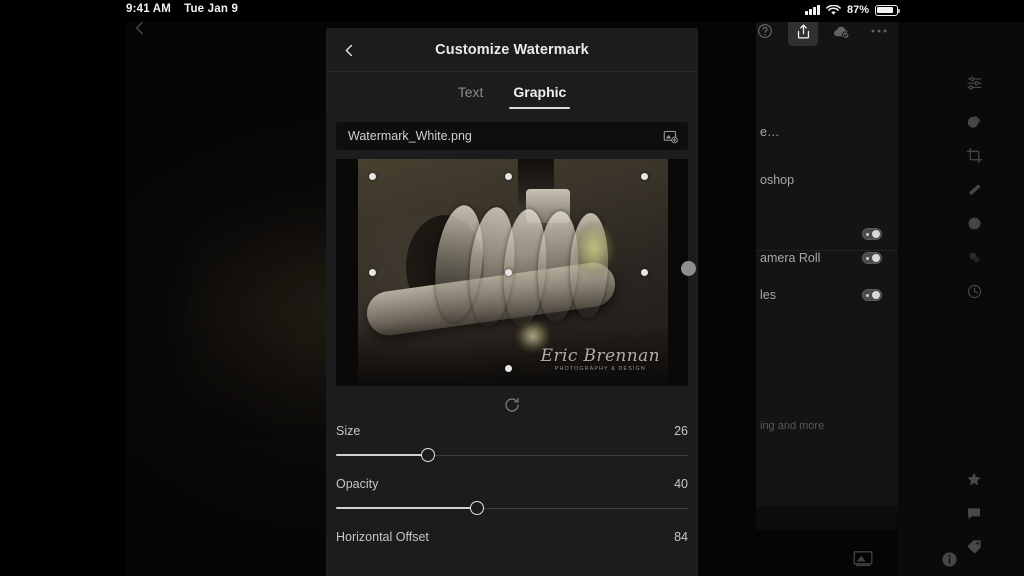 The height and width of the screenshot is (576, 1024). What do you see at coordinates (857, 10) in the screenshot?
I see `battery-percent: 87%` at bounding box center [857, 10].